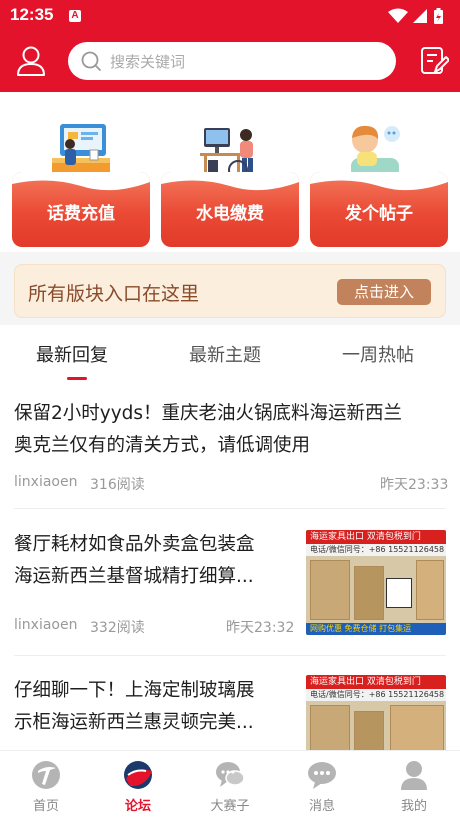  I want to click on nav-contest-label: 大赛子, so click(230, 806).